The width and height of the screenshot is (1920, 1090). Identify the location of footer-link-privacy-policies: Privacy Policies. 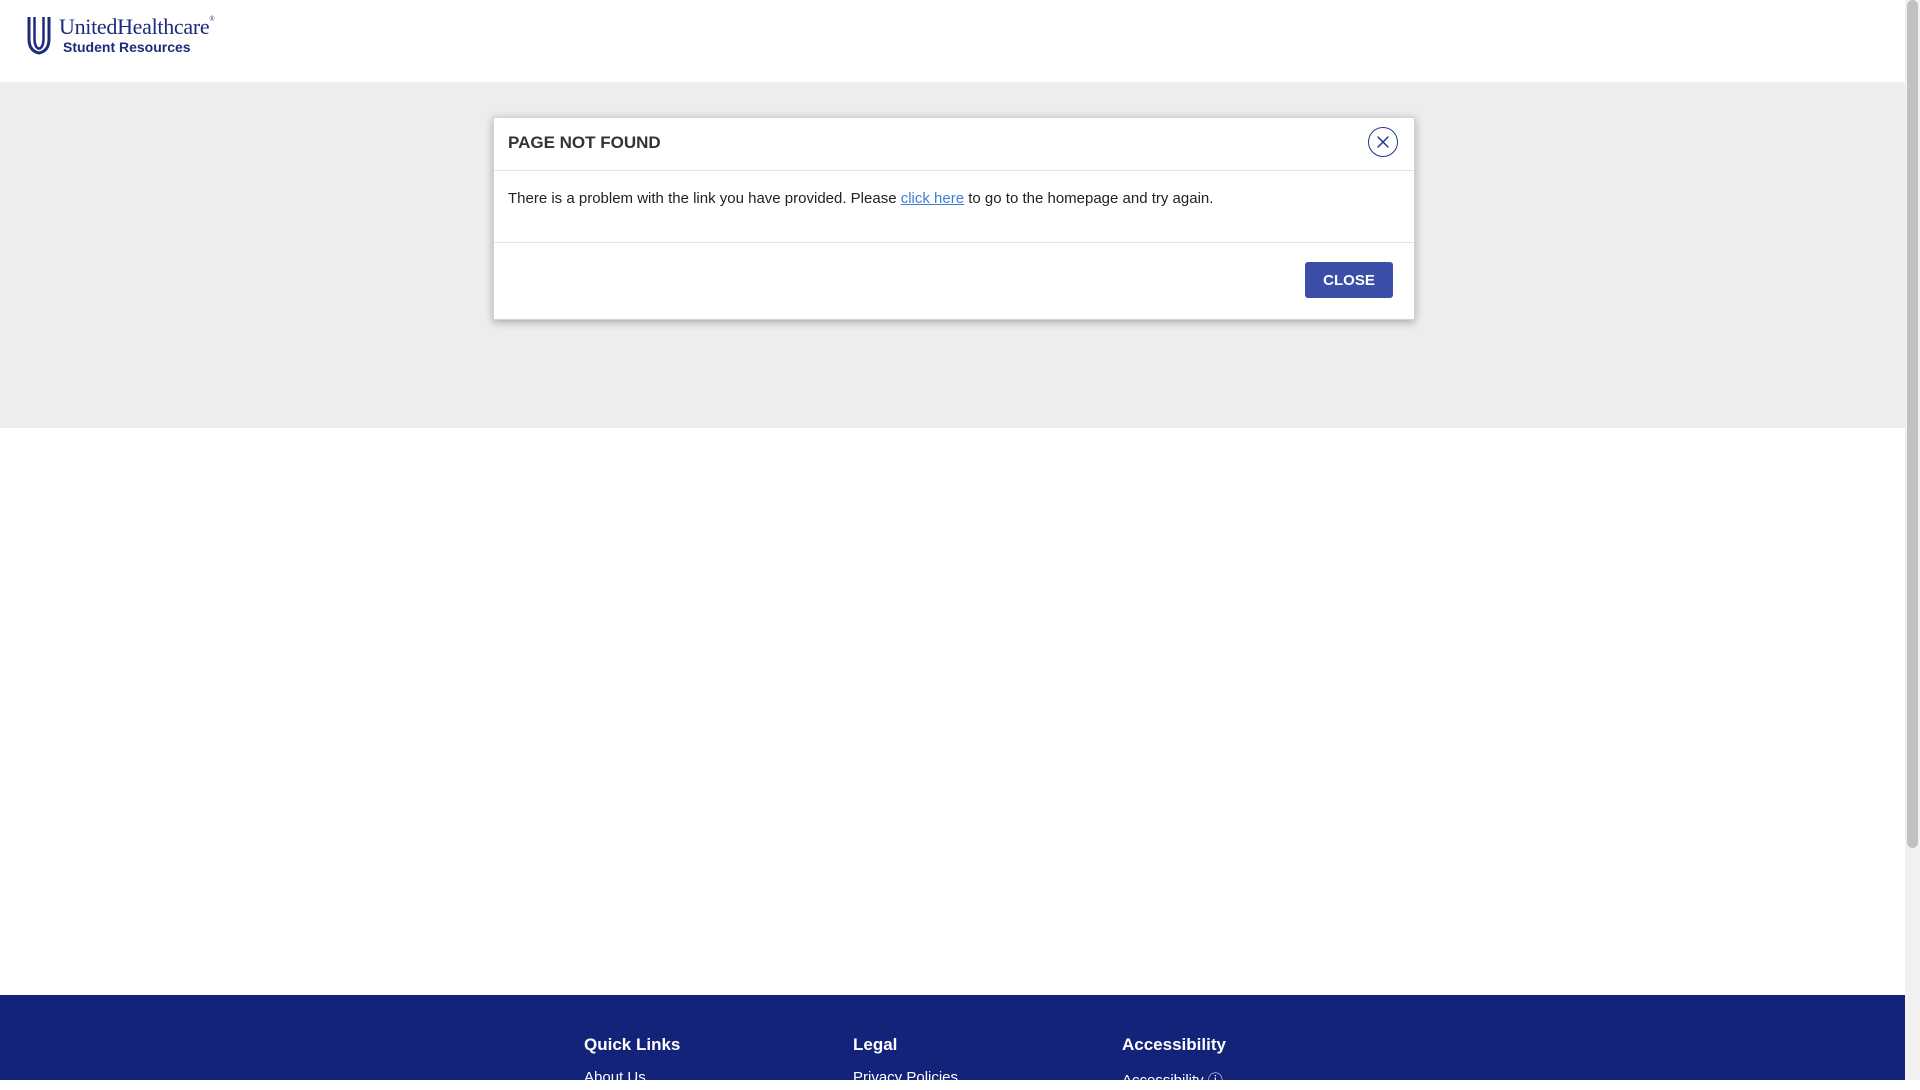
(905, 1077).